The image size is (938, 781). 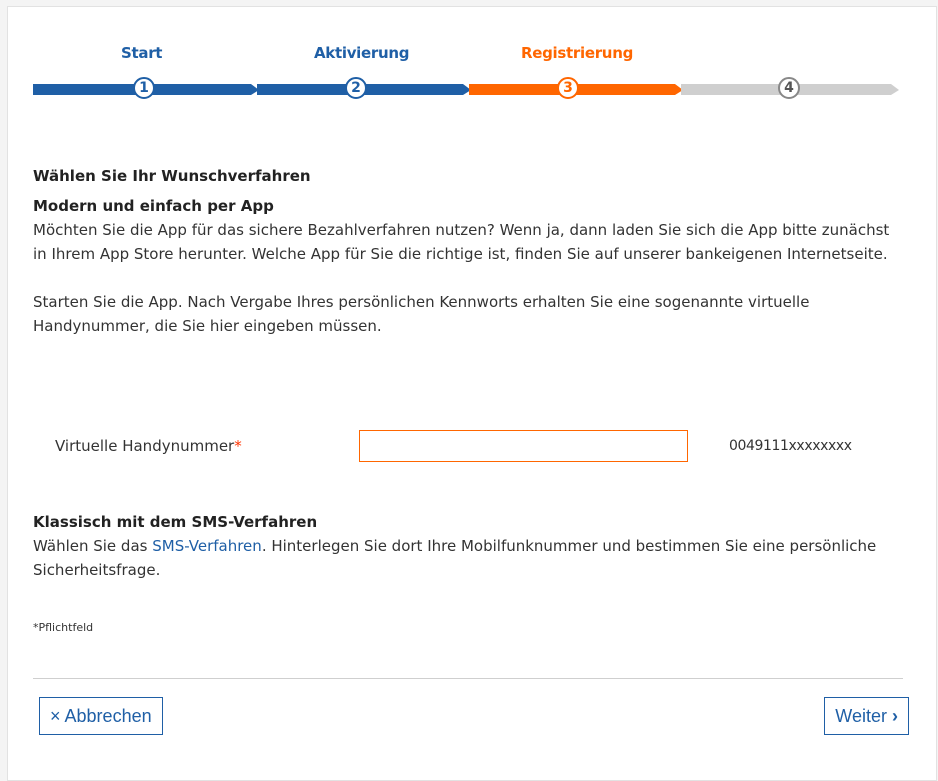 What do you see at coordinates (577, 53) in the screenshot?
I see `step-3-label: Registrierung` at bounding box center [577, 53].